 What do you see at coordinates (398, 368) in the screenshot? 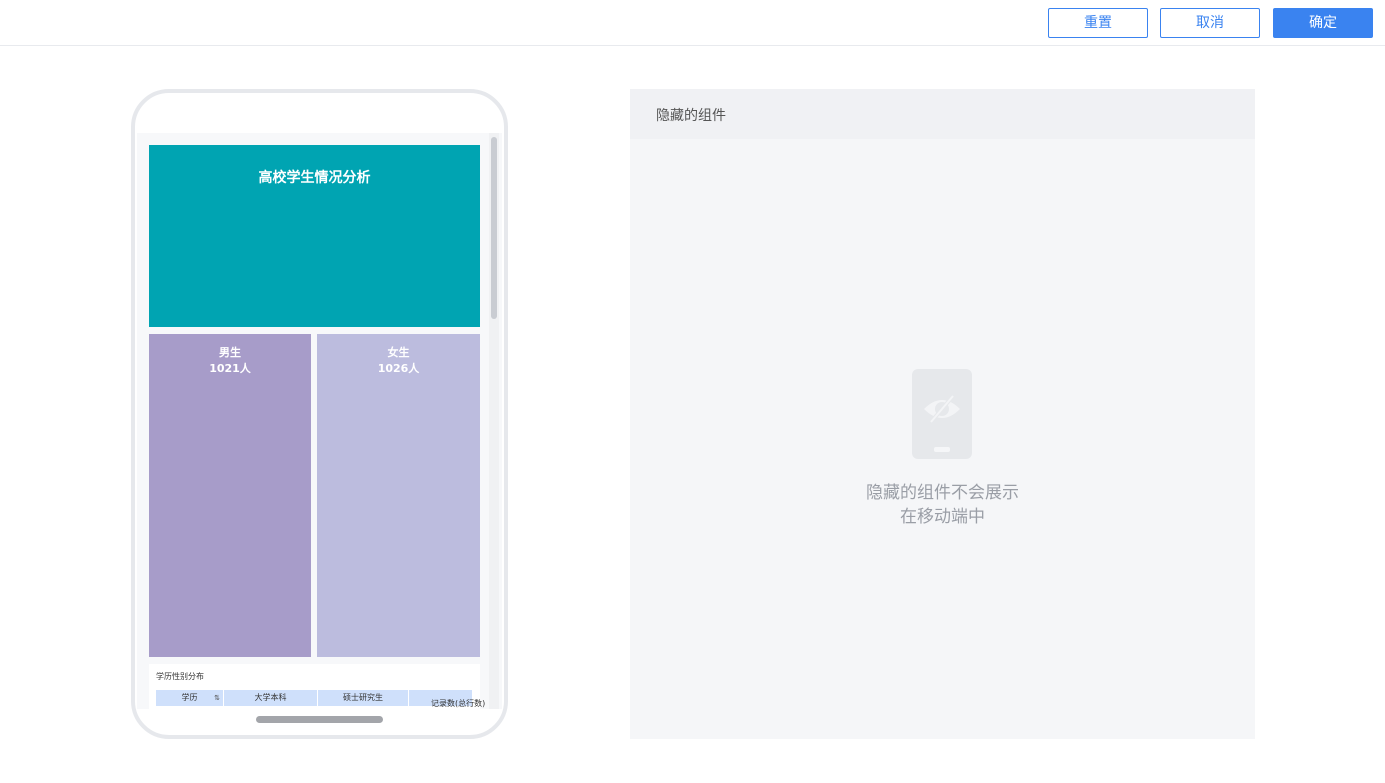
I see `female-value: 1026人` at bounding box center [398, 368].